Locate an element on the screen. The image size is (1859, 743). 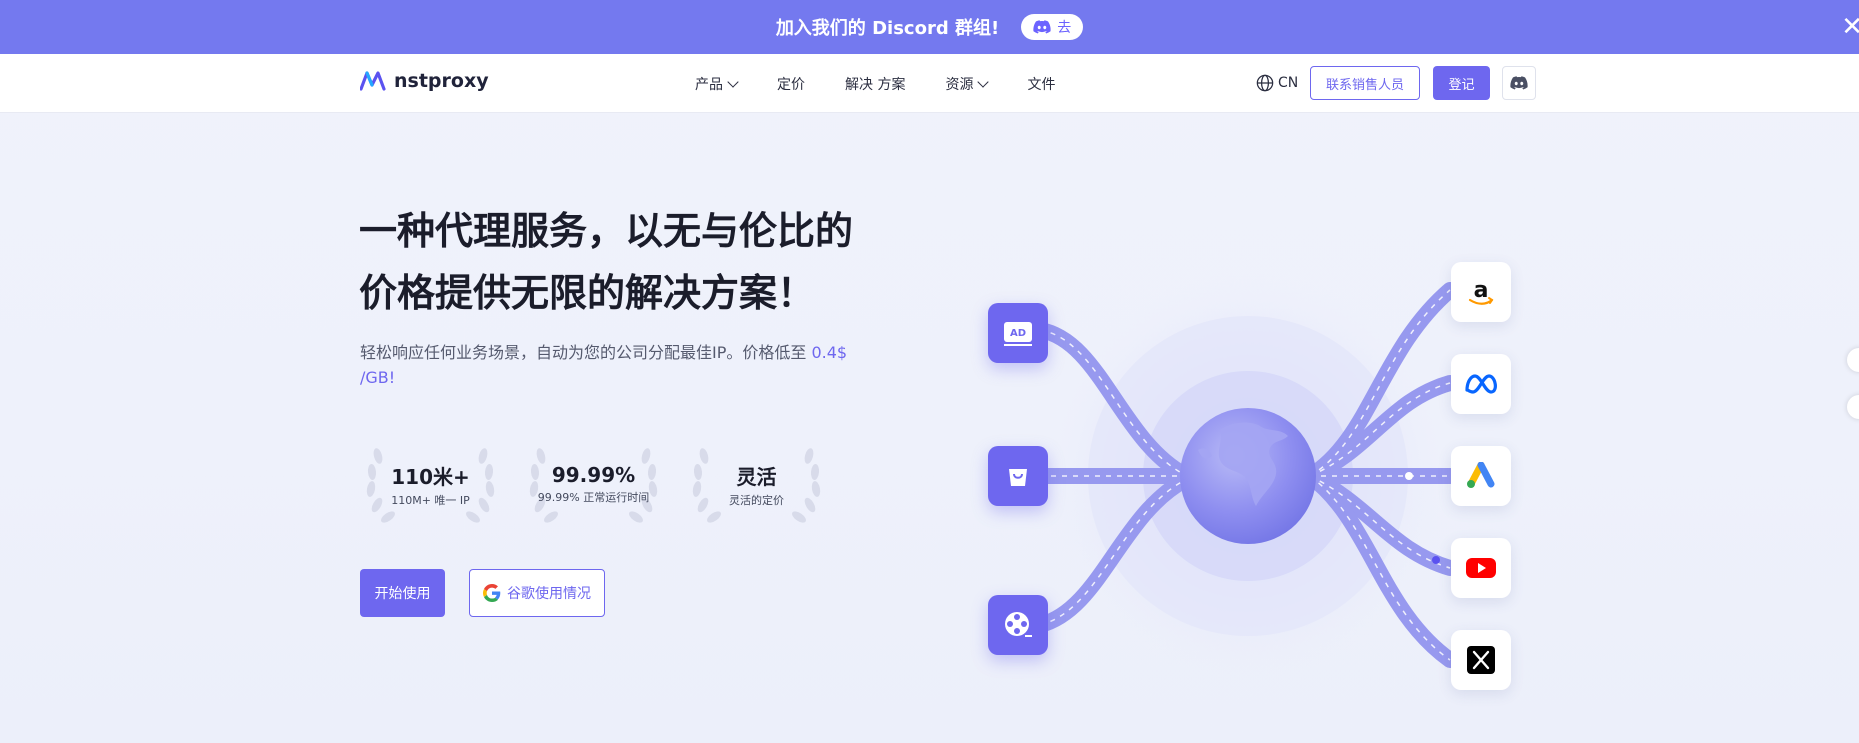
language-label: CN is located at coordinates (1288, 83).